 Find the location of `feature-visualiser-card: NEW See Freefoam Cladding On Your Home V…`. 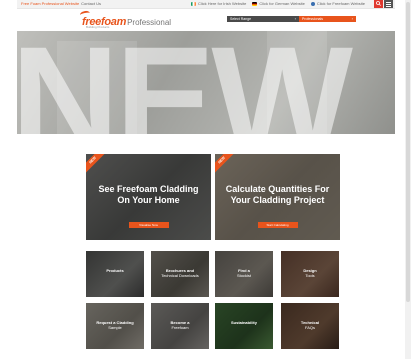

feature-visualiser-card: NEW See Freefoam Cladding On Your Home V… is located at coordinates (148, 197).